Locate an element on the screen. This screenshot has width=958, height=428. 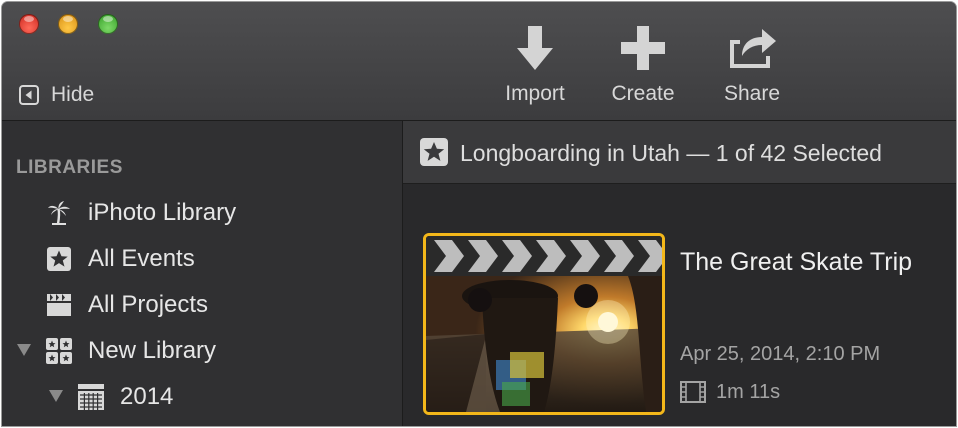
sidebar-item-iphoto-library: iPhoto Library is located at coordinates (141, 213).